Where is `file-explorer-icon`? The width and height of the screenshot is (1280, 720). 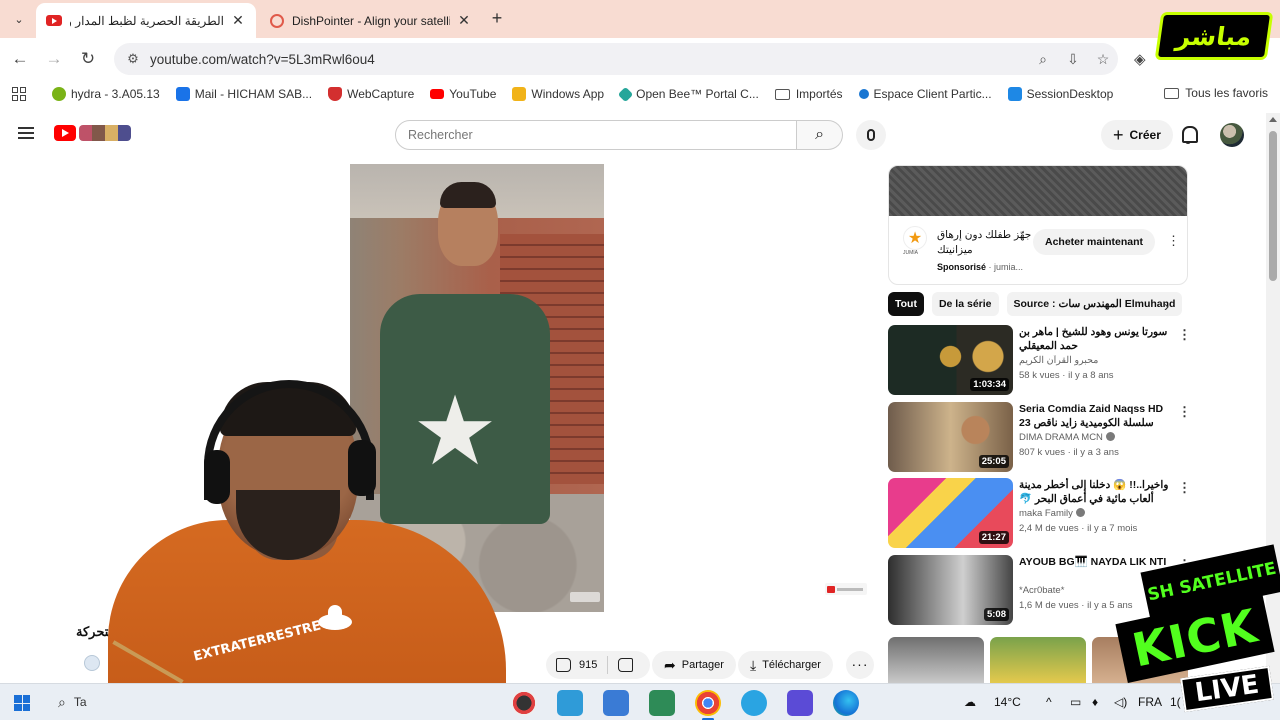 file-explorer-icon is located at coordinates (570, 703).